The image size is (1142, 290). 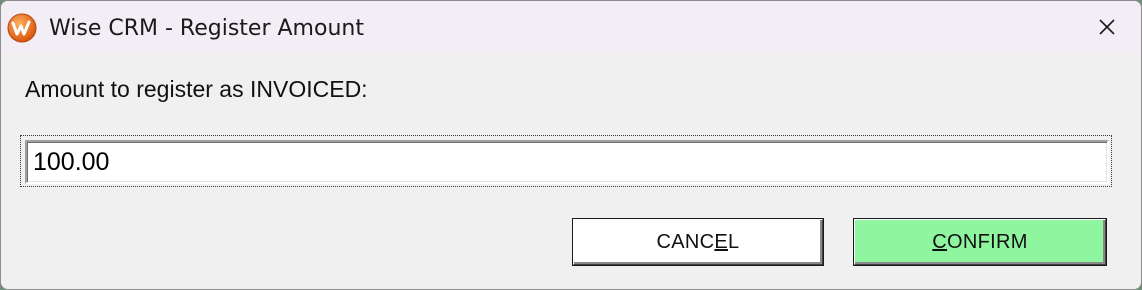 I want to click on wise-crm-logo-icon, so click(x=22, y=28).